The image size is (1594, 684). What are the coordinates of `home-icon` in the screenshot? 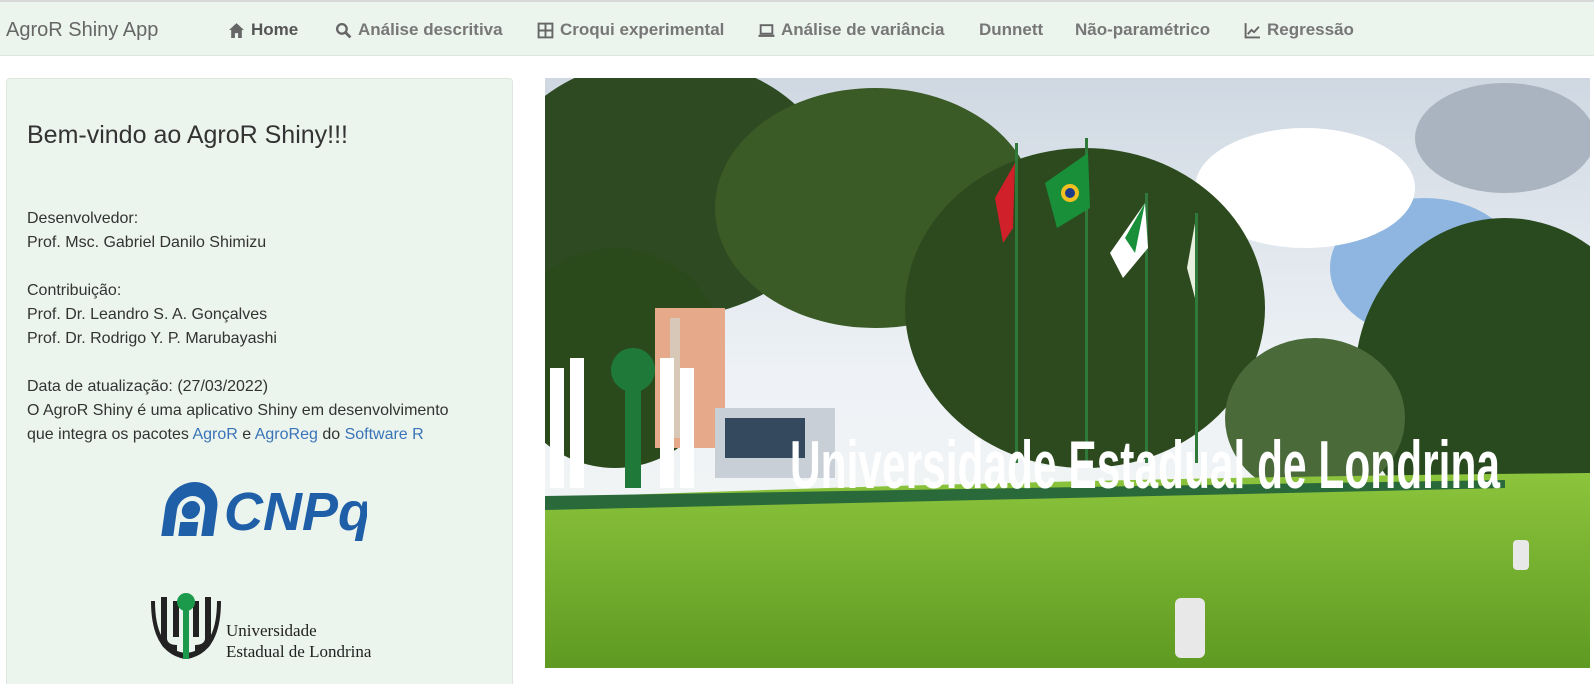 It's located at (236, 30).